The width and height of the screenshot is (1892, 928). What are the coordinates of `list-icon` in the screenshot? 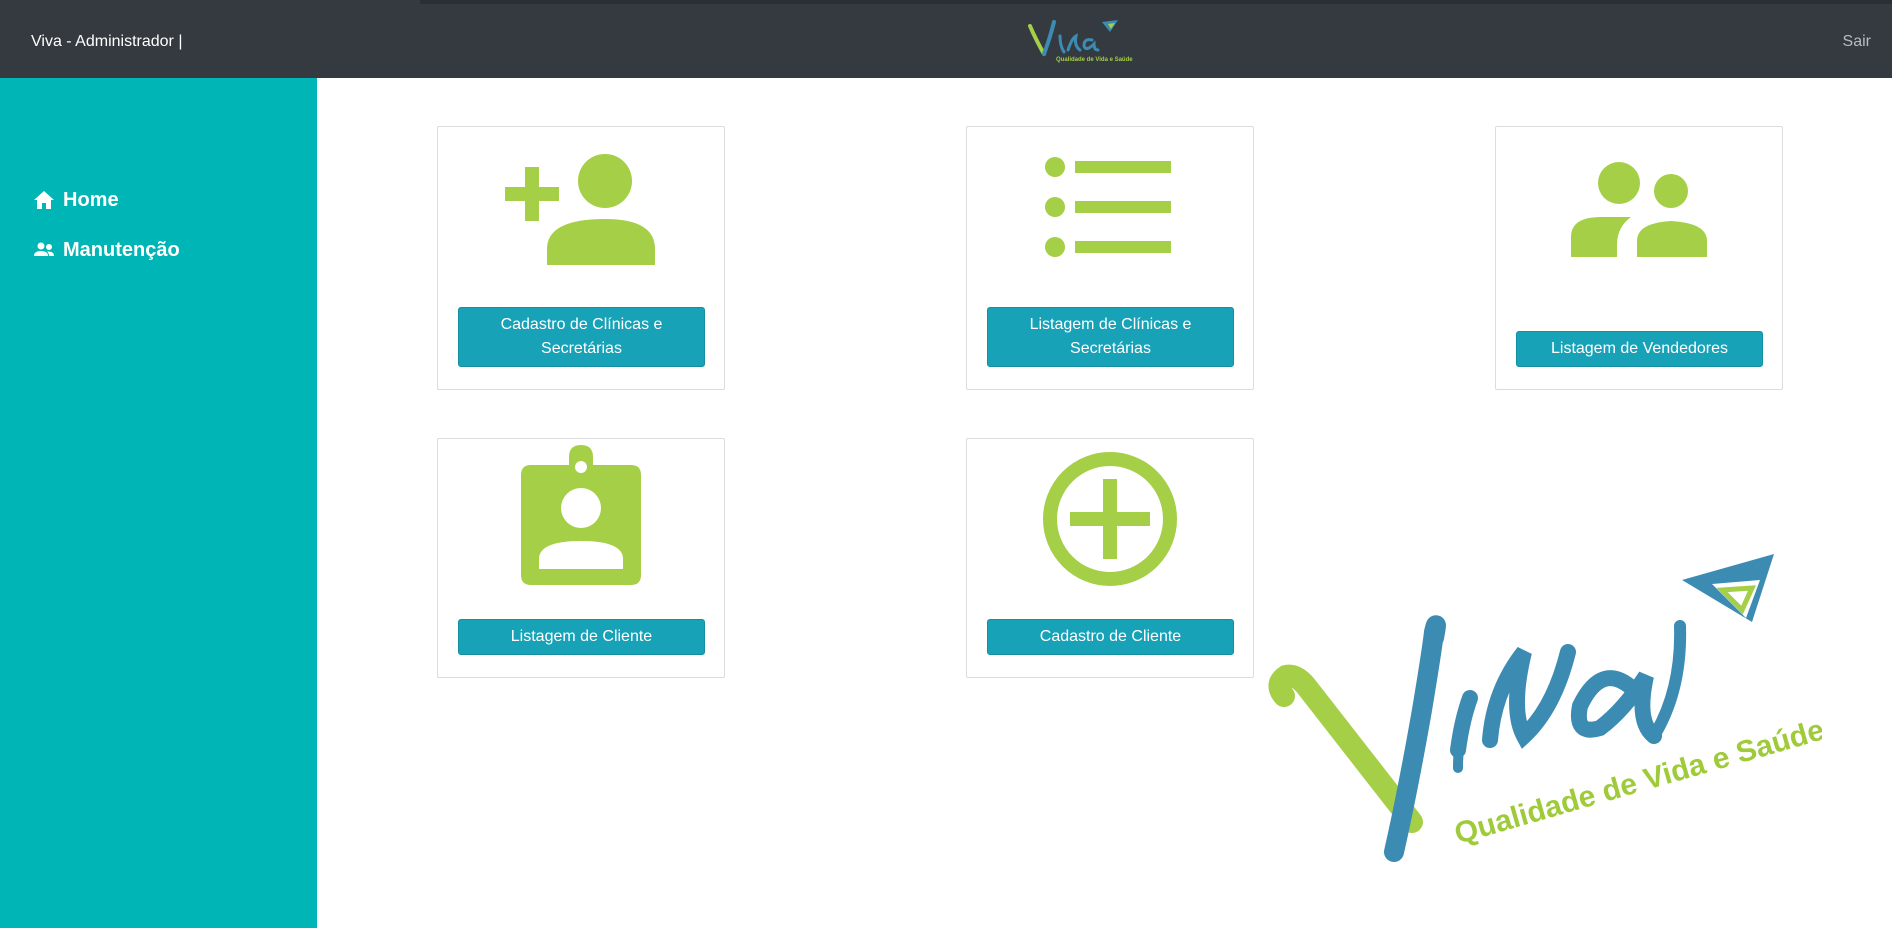 It's located at (1108, 207).